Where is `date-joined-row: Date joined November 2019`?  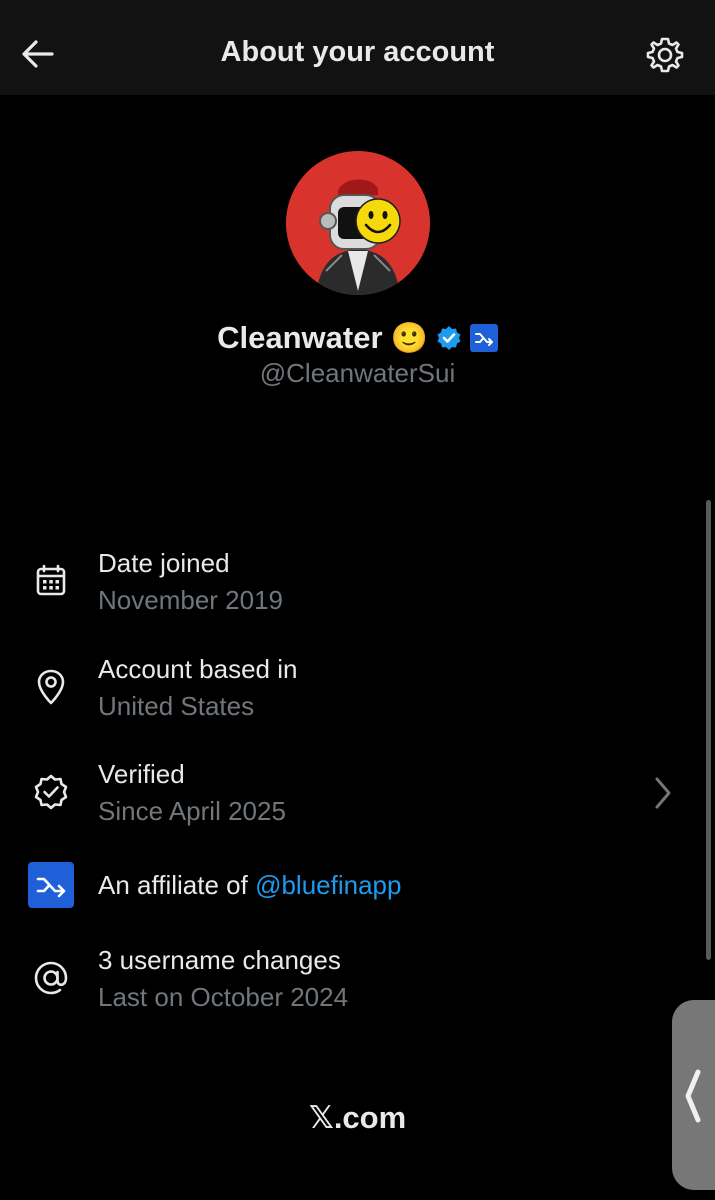
date-joined-row: Date joined November 2019 is located at coordinates (357, 583).